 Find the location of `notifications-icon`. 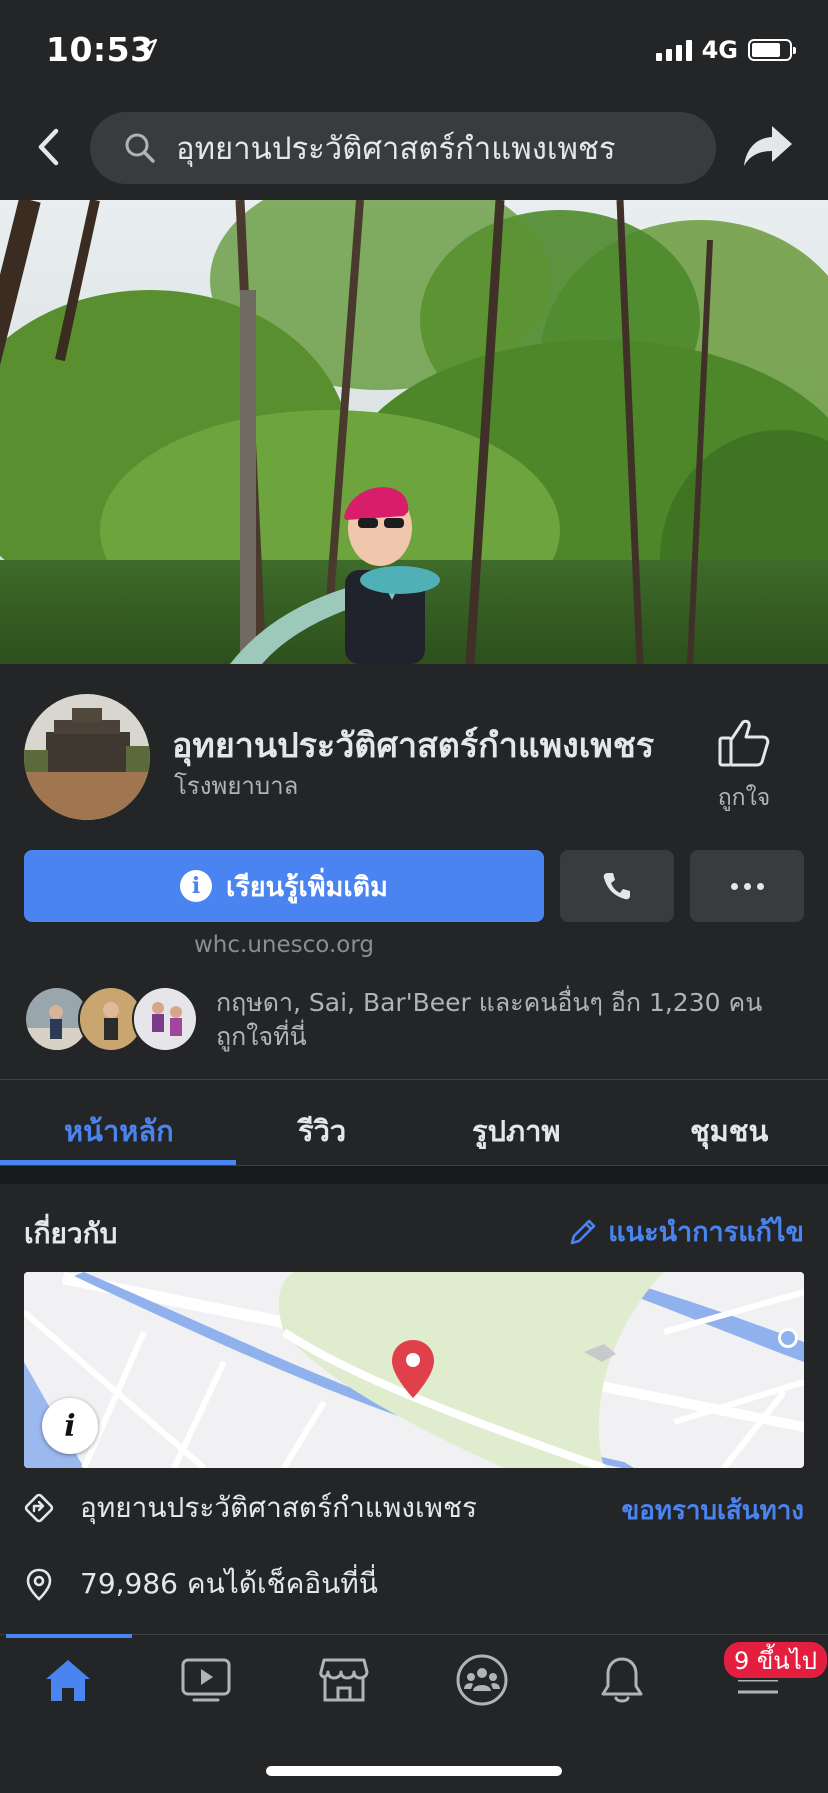

notifications-icon is located at coordinates (622, 1680).